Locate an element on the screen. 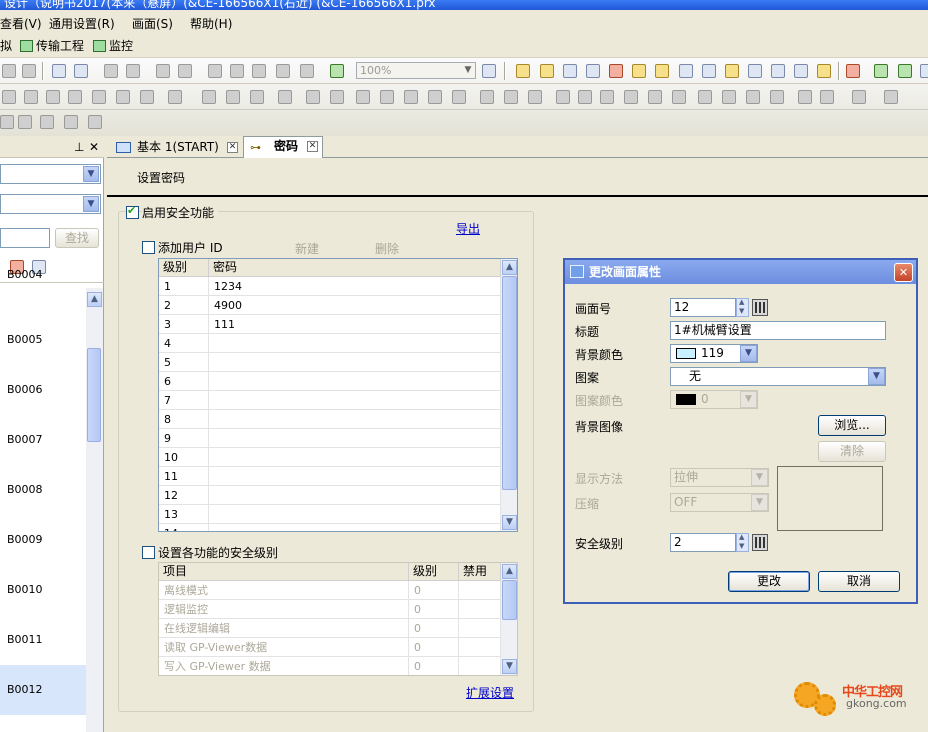 This screenshot has height=732, width=928. polygon-icon is located at coordinates (31, 97).